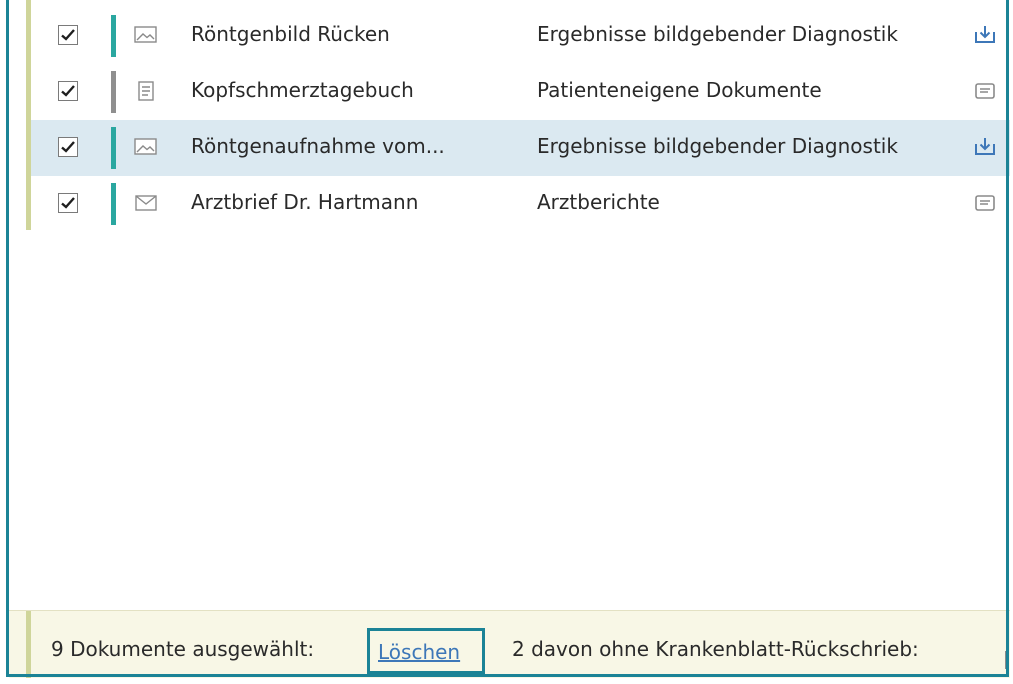 Image resolution: width=1013 pixels, height=684 pixels. What do you see at coordinates (304, 202) in the screenshot?
I see `document-name: Arztbrief Dr. Hartmann` at bounding box center [304, 202].